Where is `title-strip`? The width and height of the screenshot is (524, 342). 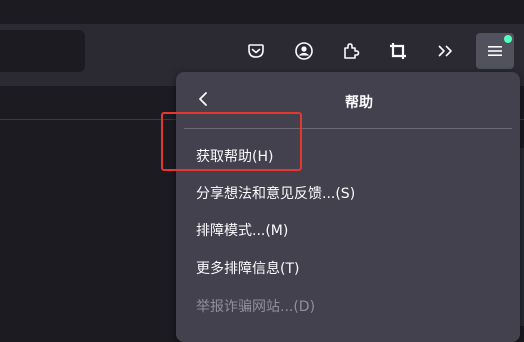 title-strip is located at coordinates (262, 12).